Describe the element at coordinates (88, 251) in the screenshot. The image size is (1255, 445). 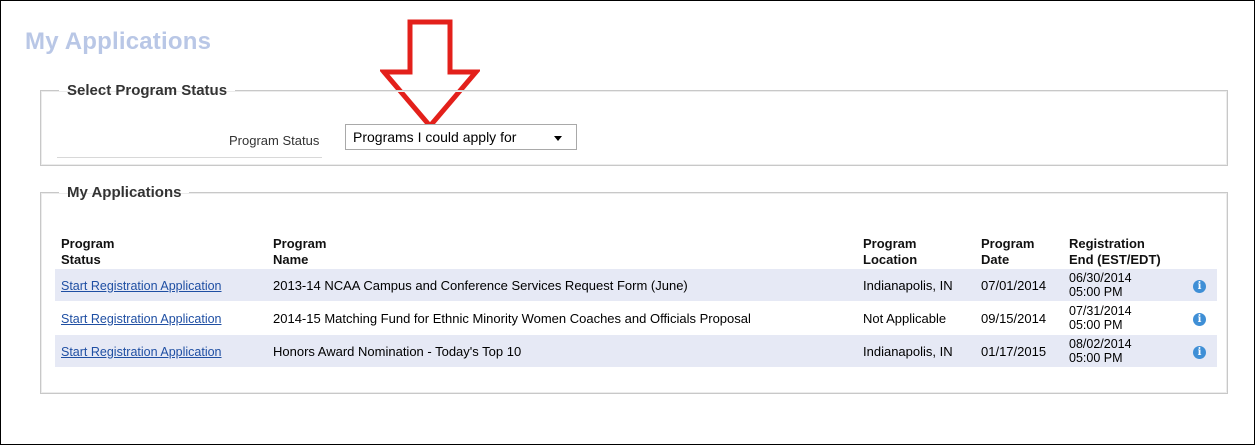
I see `column-header-program-status: Program Status` at that location.